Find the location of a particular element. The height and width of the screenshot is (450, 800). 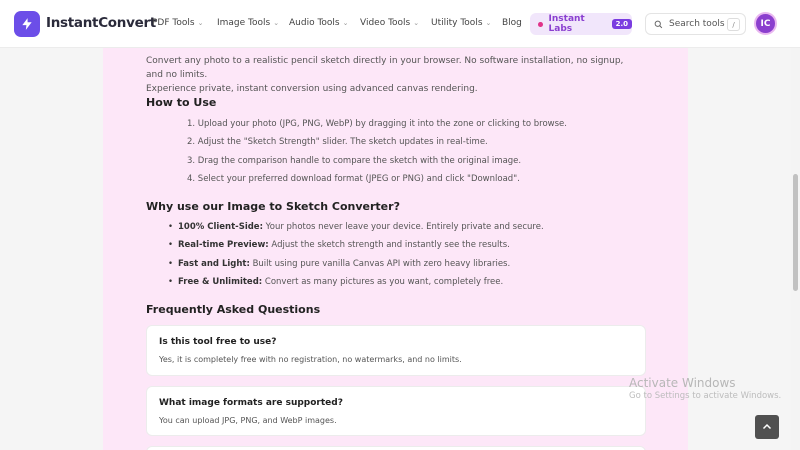

faq-question: Is this tool free to use? is located at coordinates (218, 342).